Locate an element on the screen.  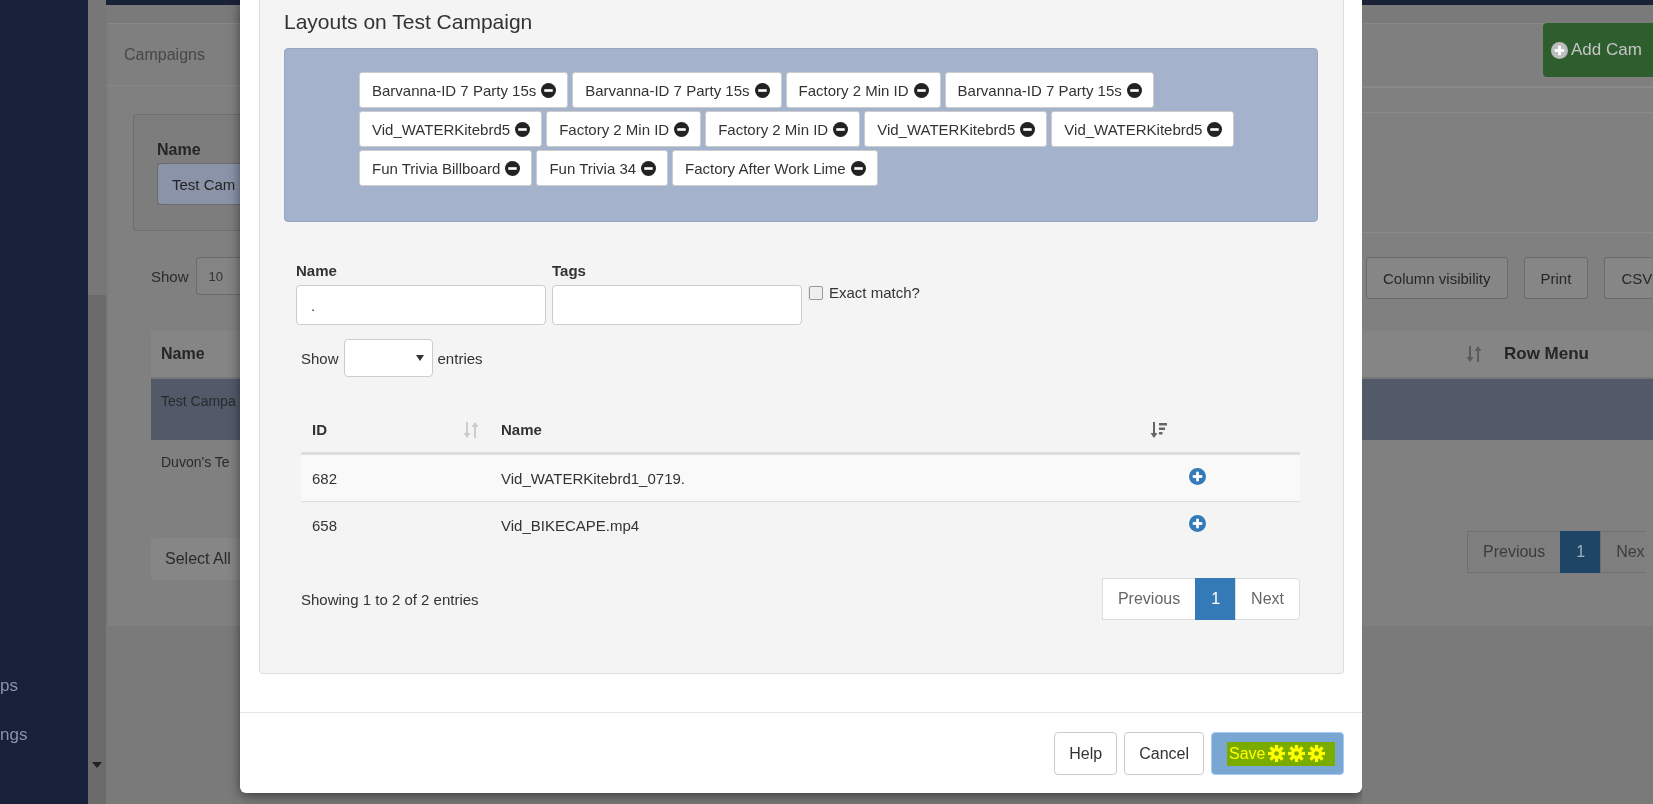
checkbox-label: Exact match? is located at coordinates (874, 292).